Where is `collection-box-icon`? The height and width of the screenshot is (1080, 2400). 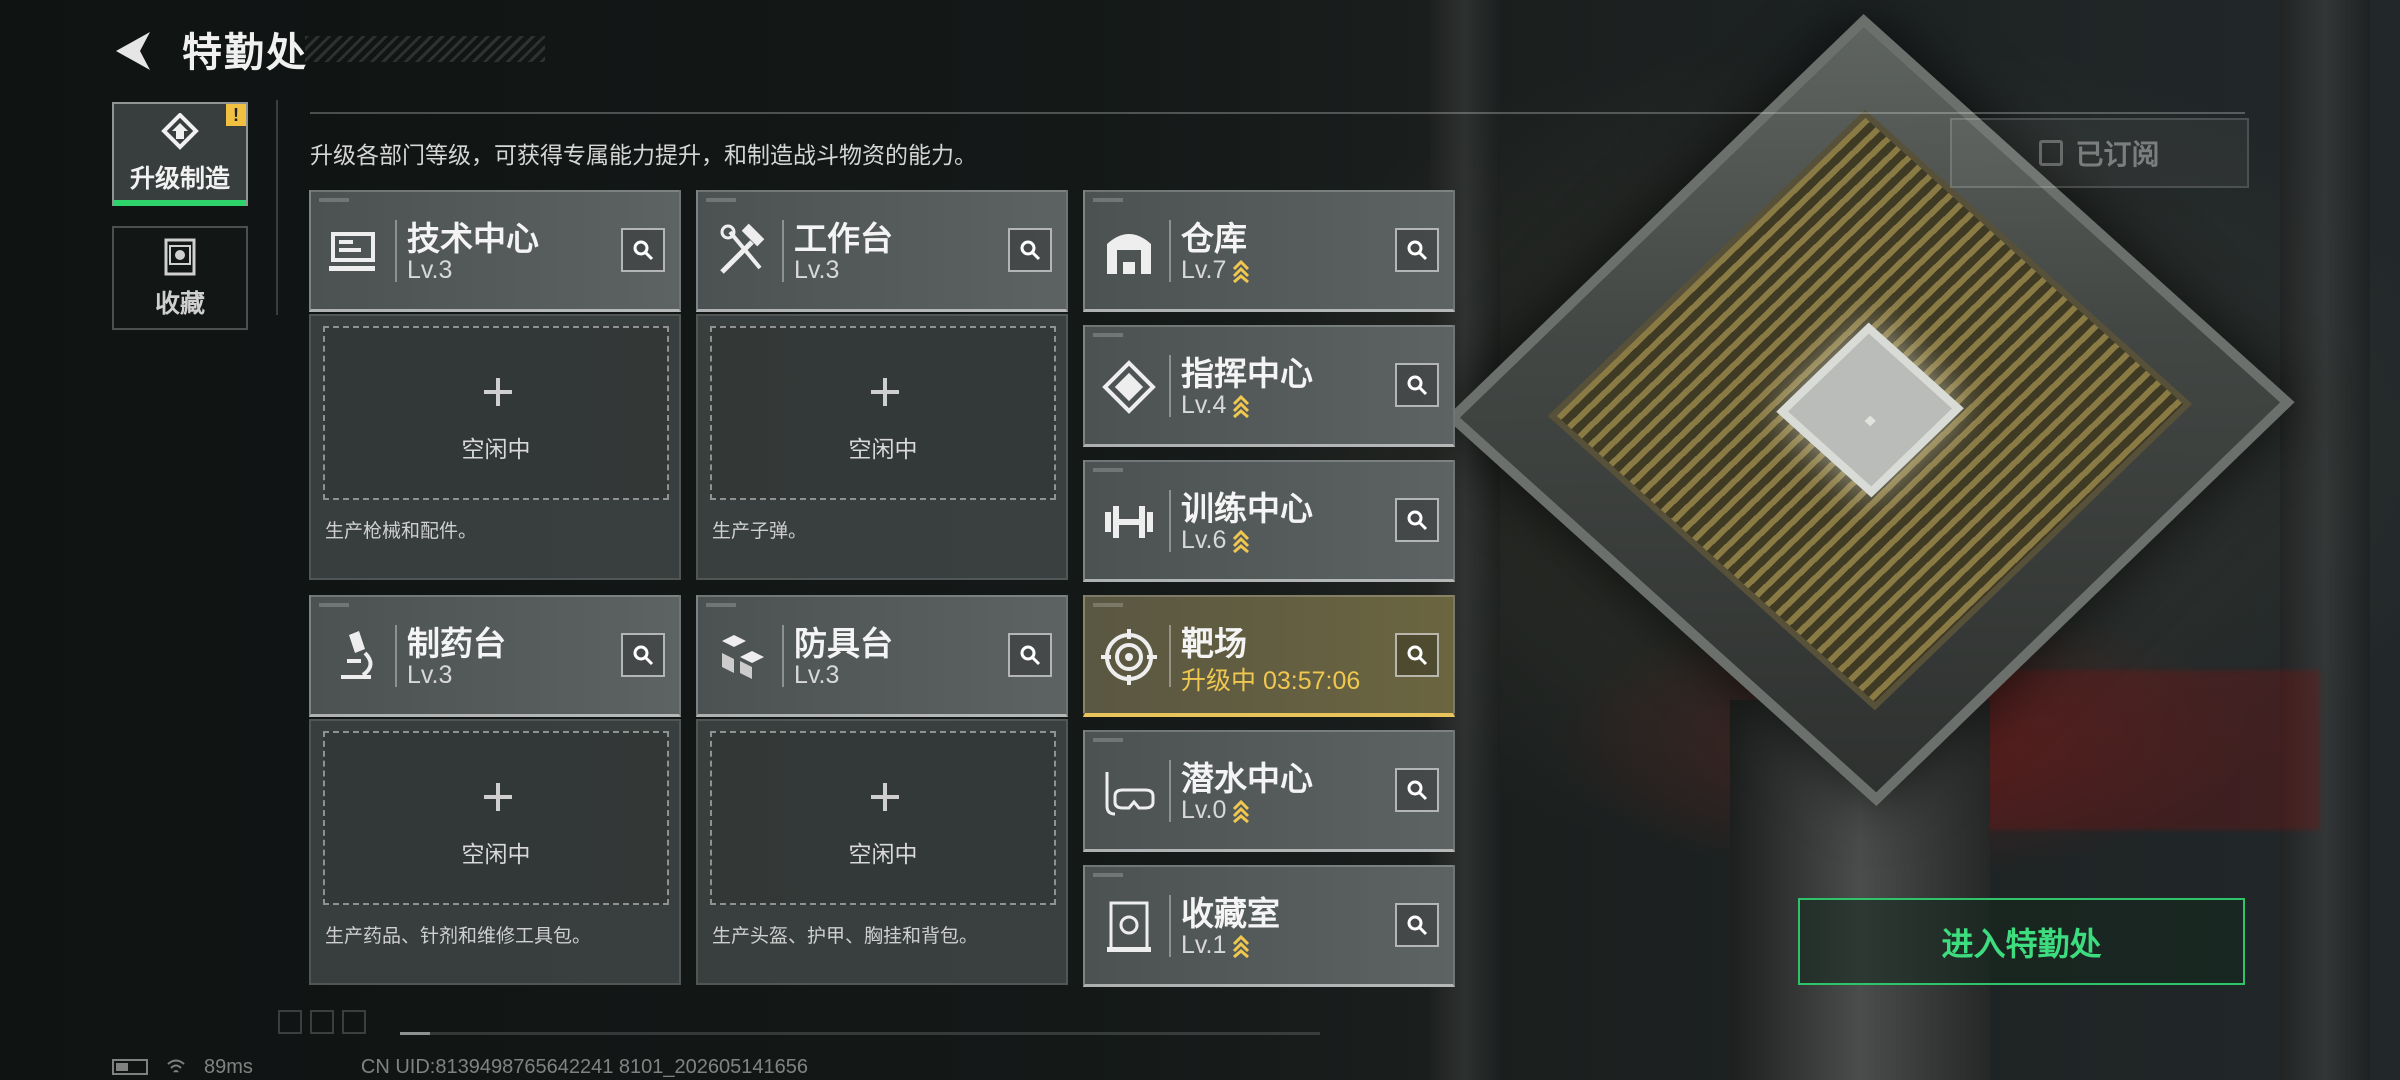
collection-box-icon is located at coordinates (180, 257).